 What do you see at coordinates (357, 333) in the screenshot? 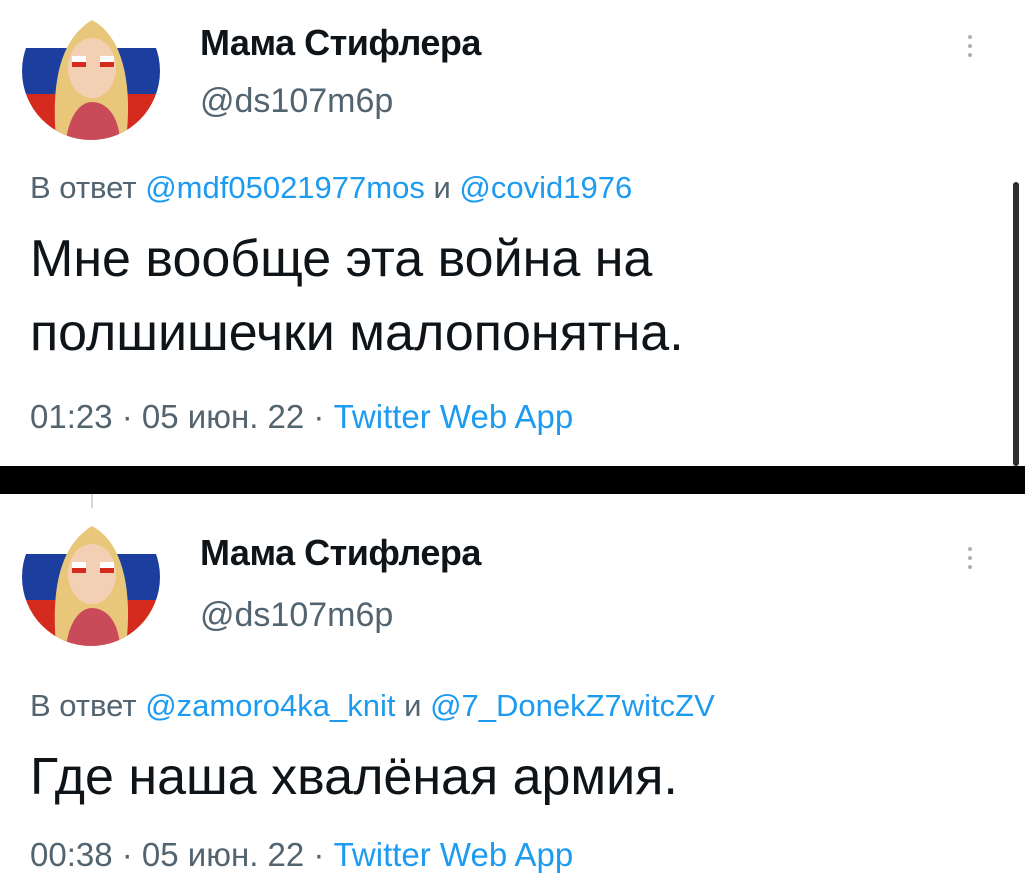
I see `tweet-text-line: полшишечки малопонятна.` at bounding box center [357, 333].